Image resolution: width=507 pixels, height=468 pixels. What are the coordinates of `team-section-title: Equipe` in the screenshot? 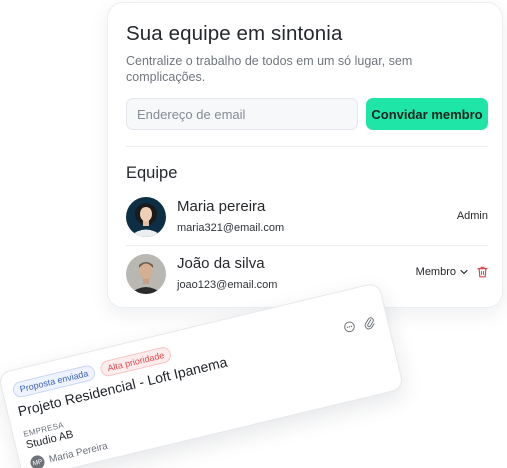 It's located at (152, 173).